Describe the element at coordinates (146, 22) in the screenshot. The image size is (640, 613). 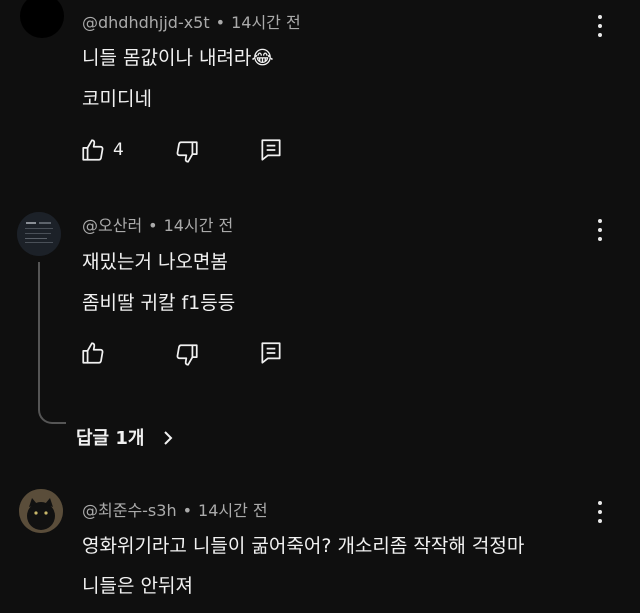
I see `comment-author: @dhdhdhjjd-x5t` at that location.